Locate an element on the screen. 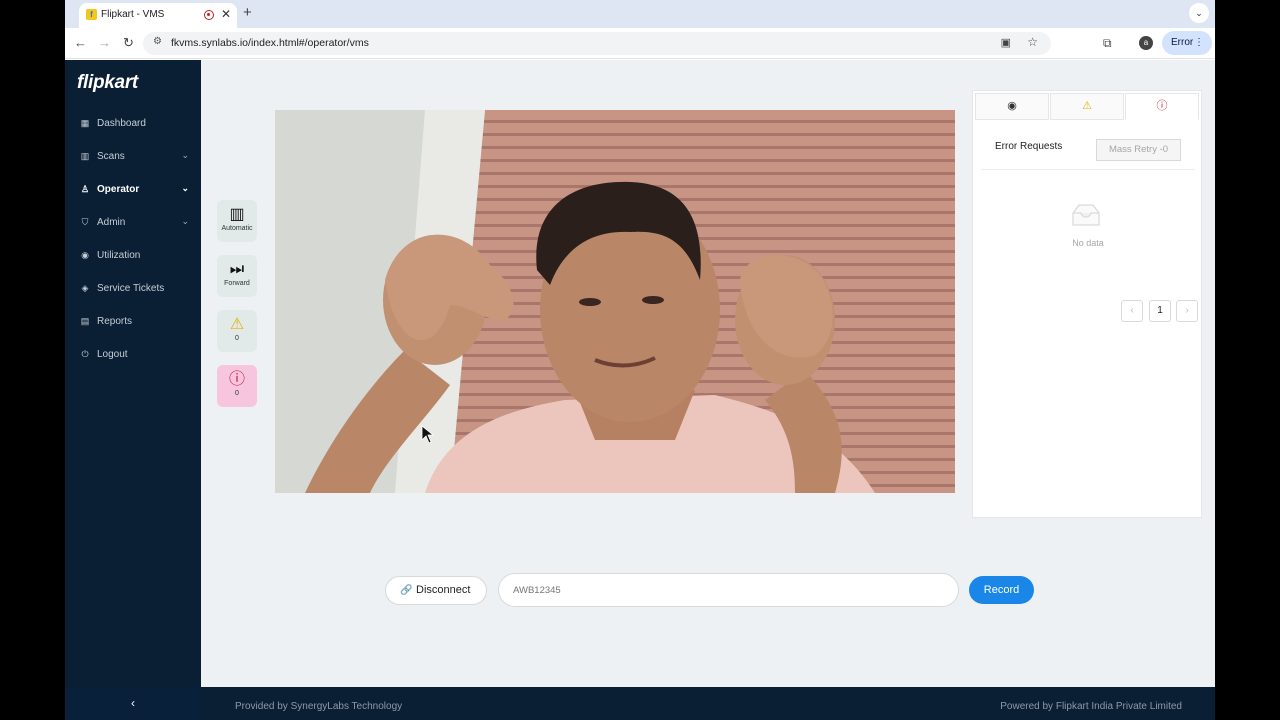  disconnect-label: Disconnect is located at coordinates (443, 590).